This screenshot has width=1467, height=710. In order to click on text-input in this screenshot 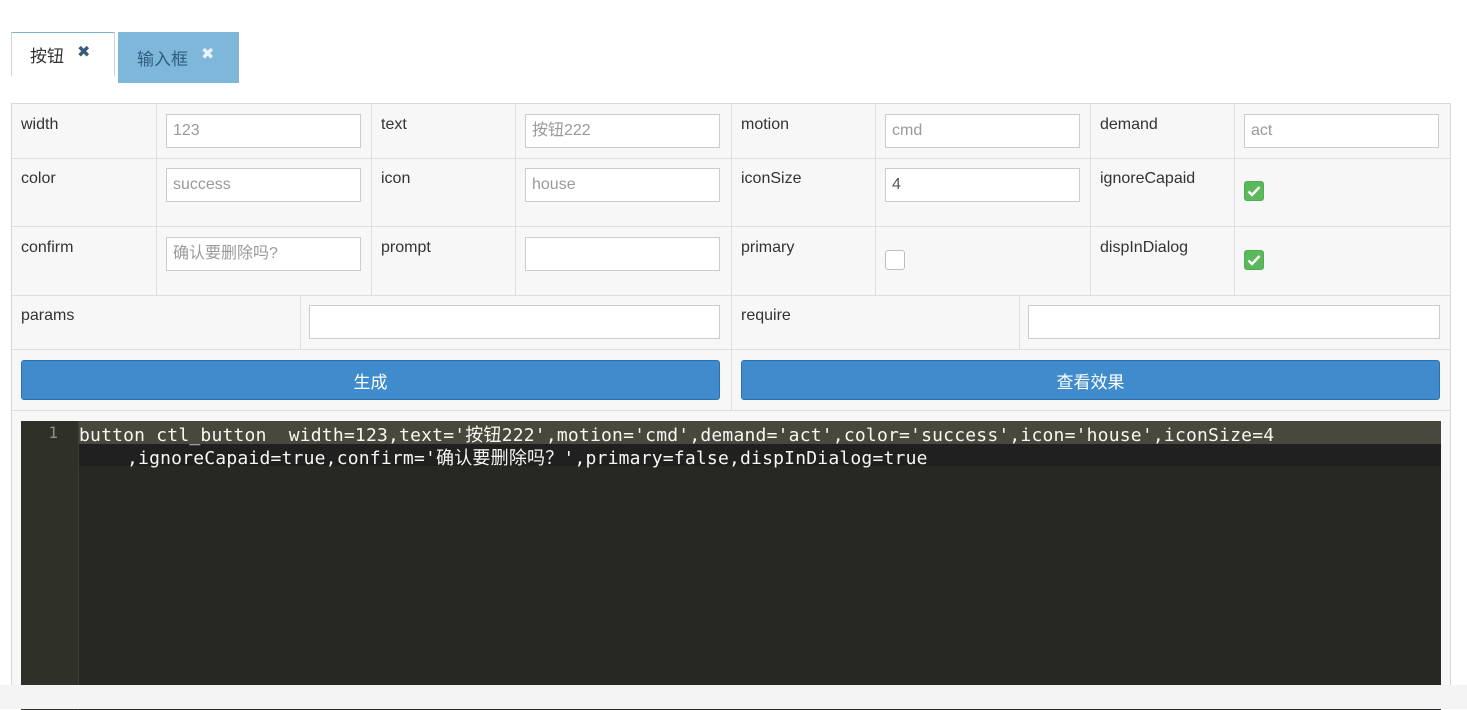, I will do `click(622, 131)`.